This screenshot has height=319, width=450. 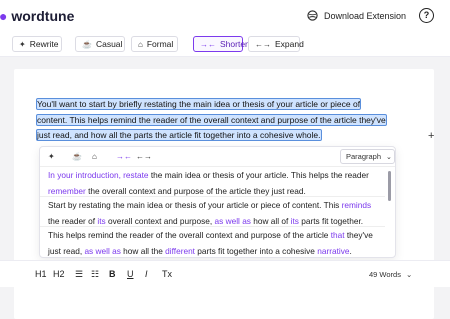 I want to click on changed-word: remember, so click(x=67, y=190).